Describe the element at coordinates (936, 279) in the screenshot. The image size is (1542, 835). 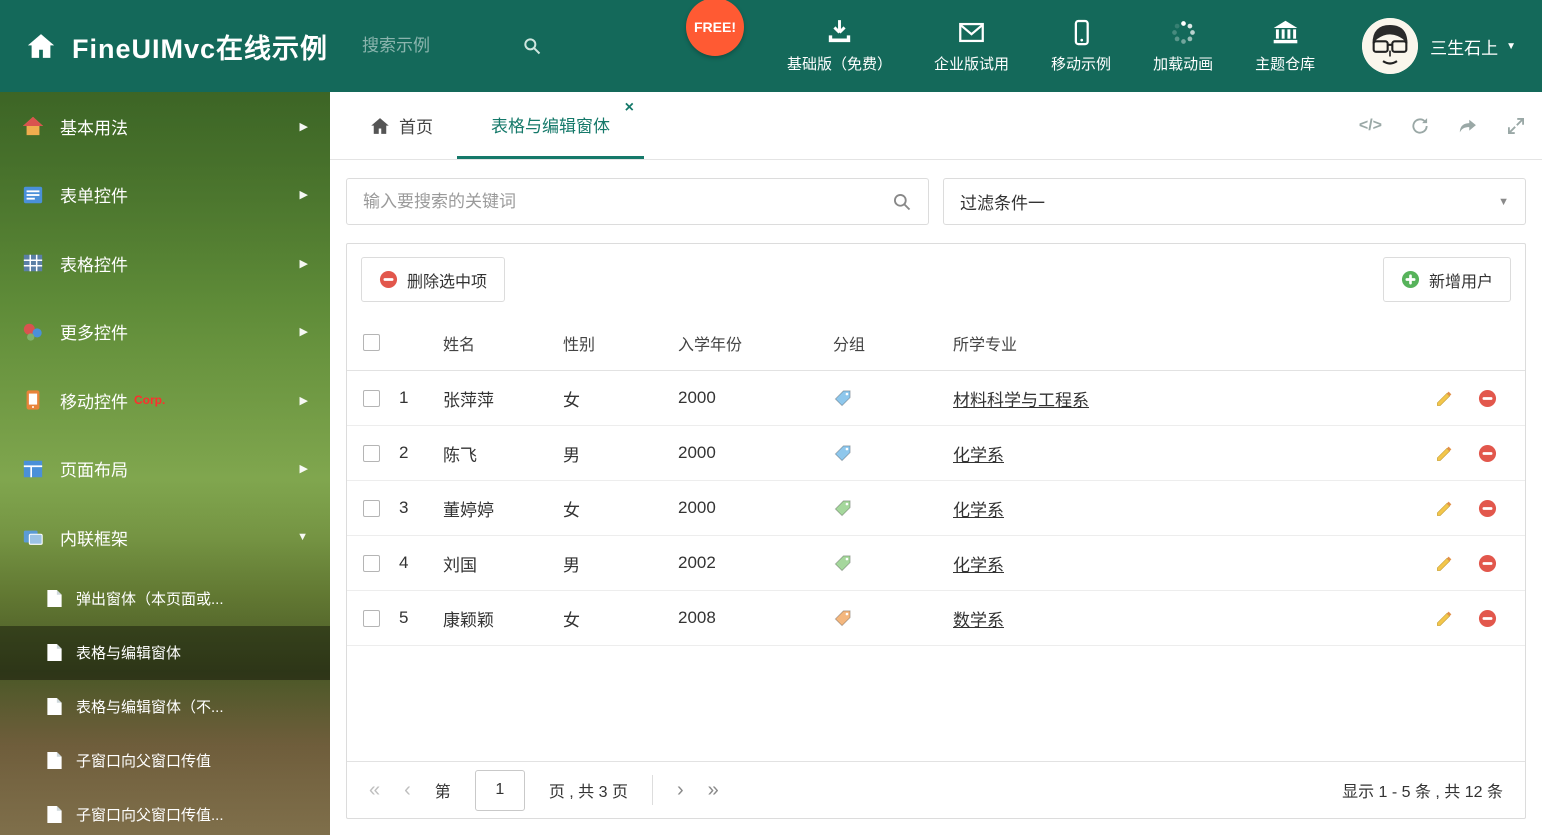
I see `grid-toolbar: 删除选中项 新增用户` at that location.